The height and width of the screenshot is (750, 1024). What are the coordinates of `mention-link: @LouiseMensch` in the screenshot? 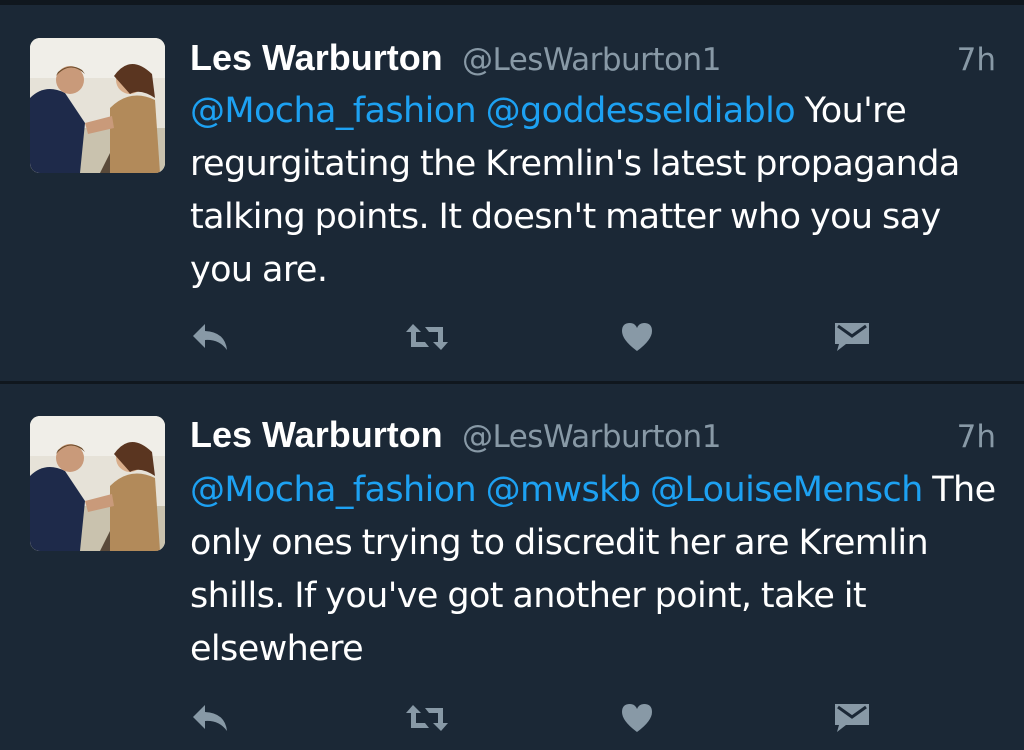 It's located at (786, 490).